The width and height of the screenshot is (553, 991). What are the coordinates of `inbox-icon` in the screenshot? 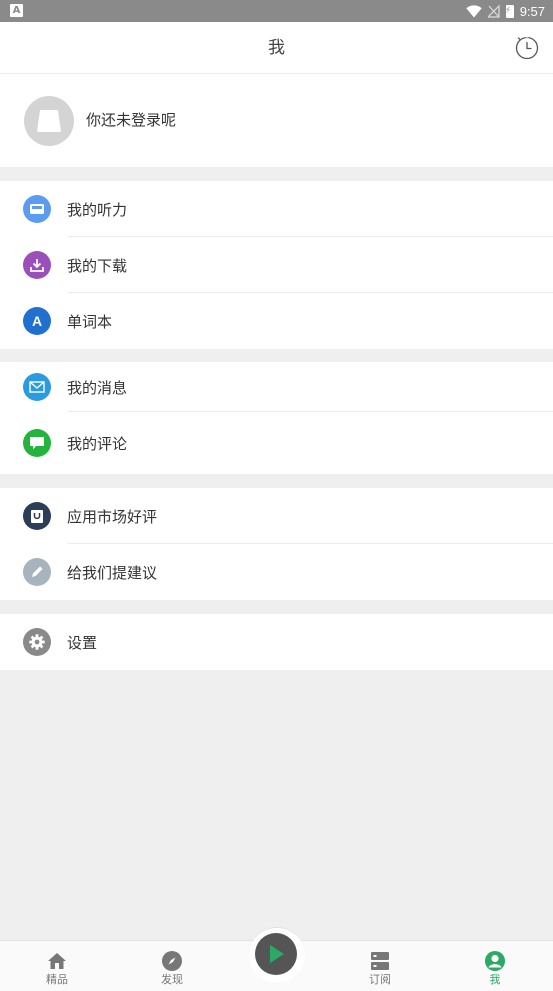 It's located at (37, 209).